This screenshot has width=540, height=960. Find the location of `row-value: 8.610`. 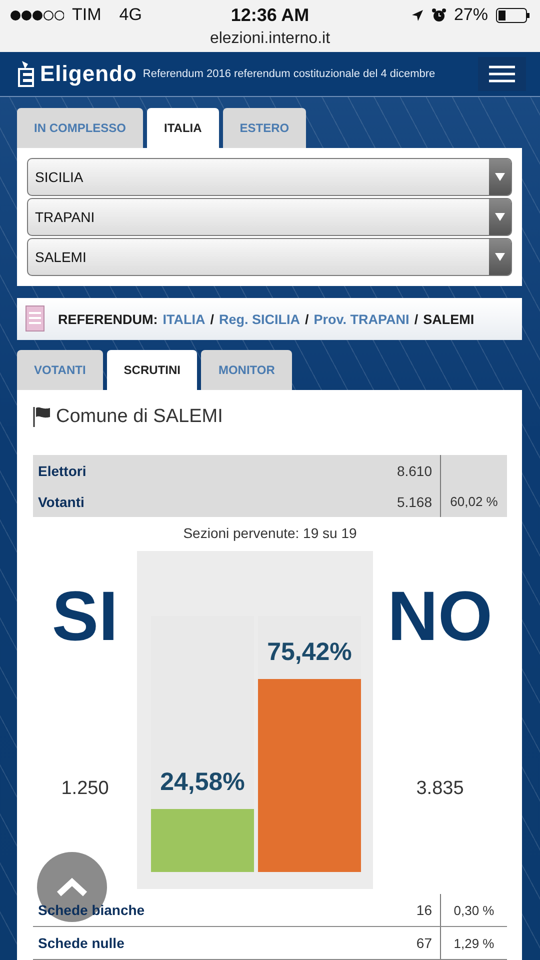

row-value: 8.610 is located at coordinates (414, 470).